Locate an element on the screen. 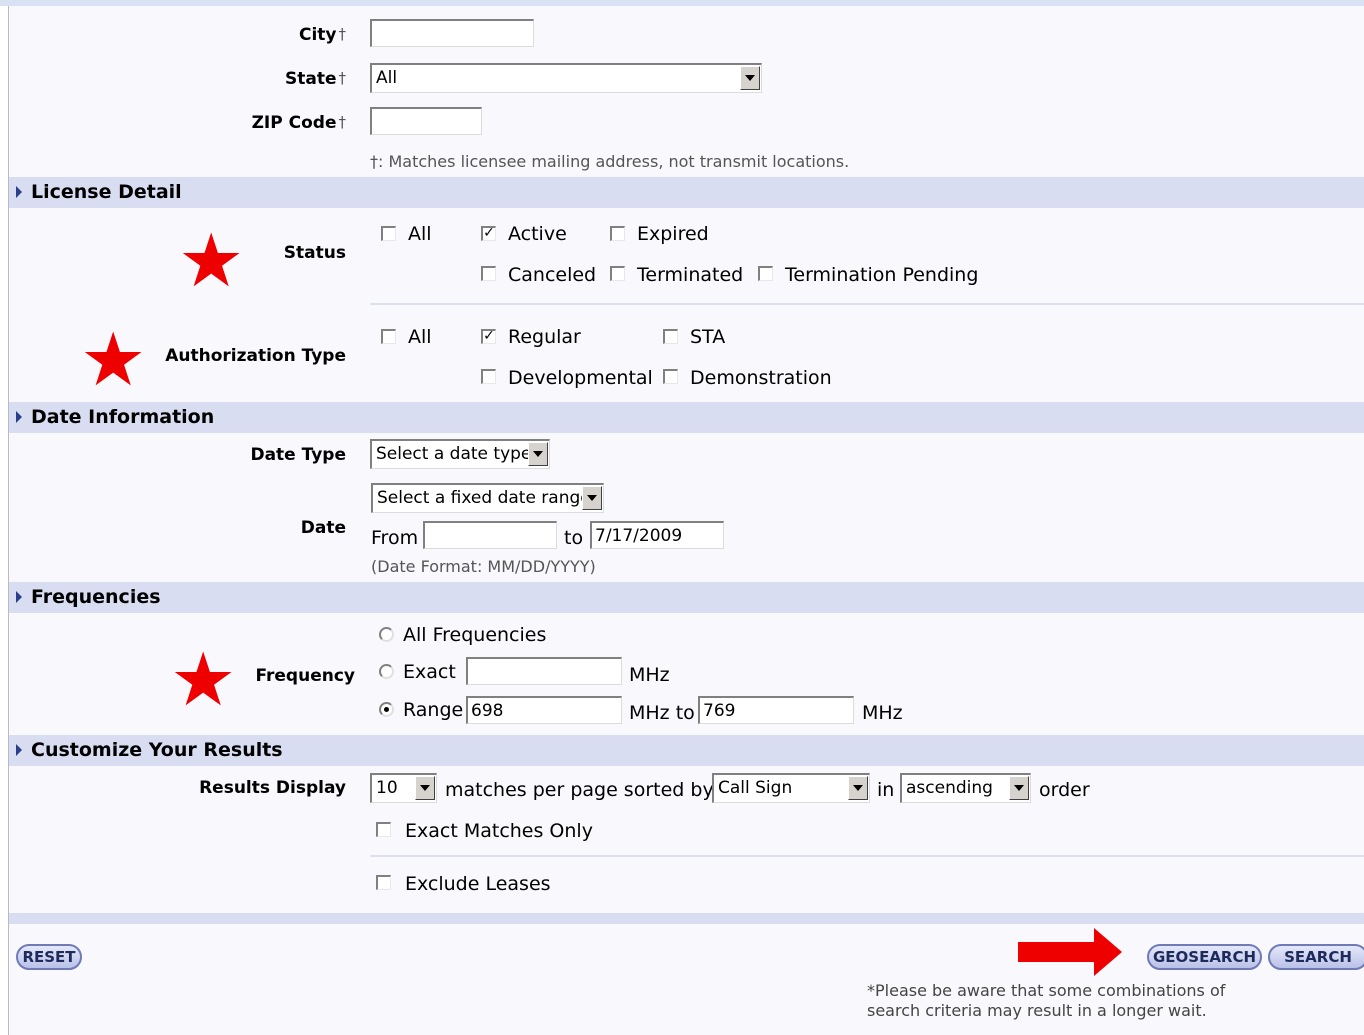  zip-label: ZIP Code † is located at coordinates (298, 123).